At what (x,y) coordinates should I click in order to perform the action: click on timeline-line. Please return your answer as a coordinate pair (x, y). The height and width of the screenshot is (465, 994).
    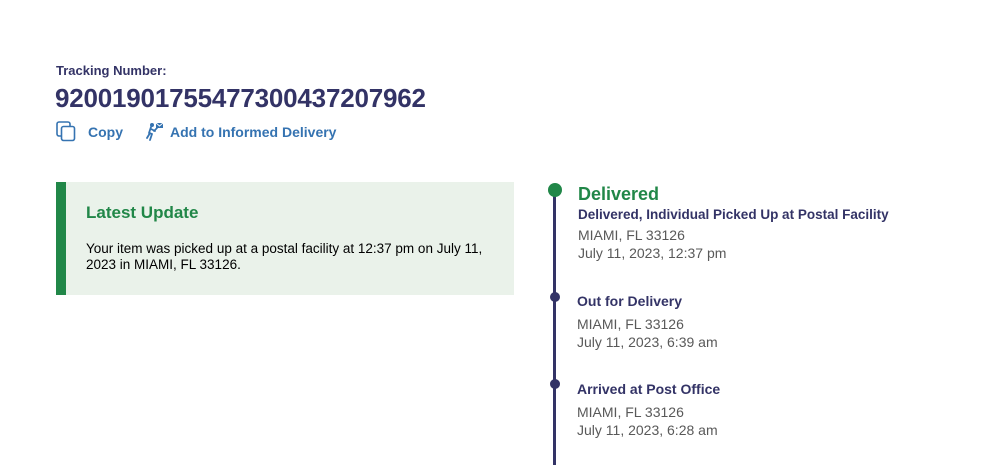
    Looking at the image, I should click on (554, 328).